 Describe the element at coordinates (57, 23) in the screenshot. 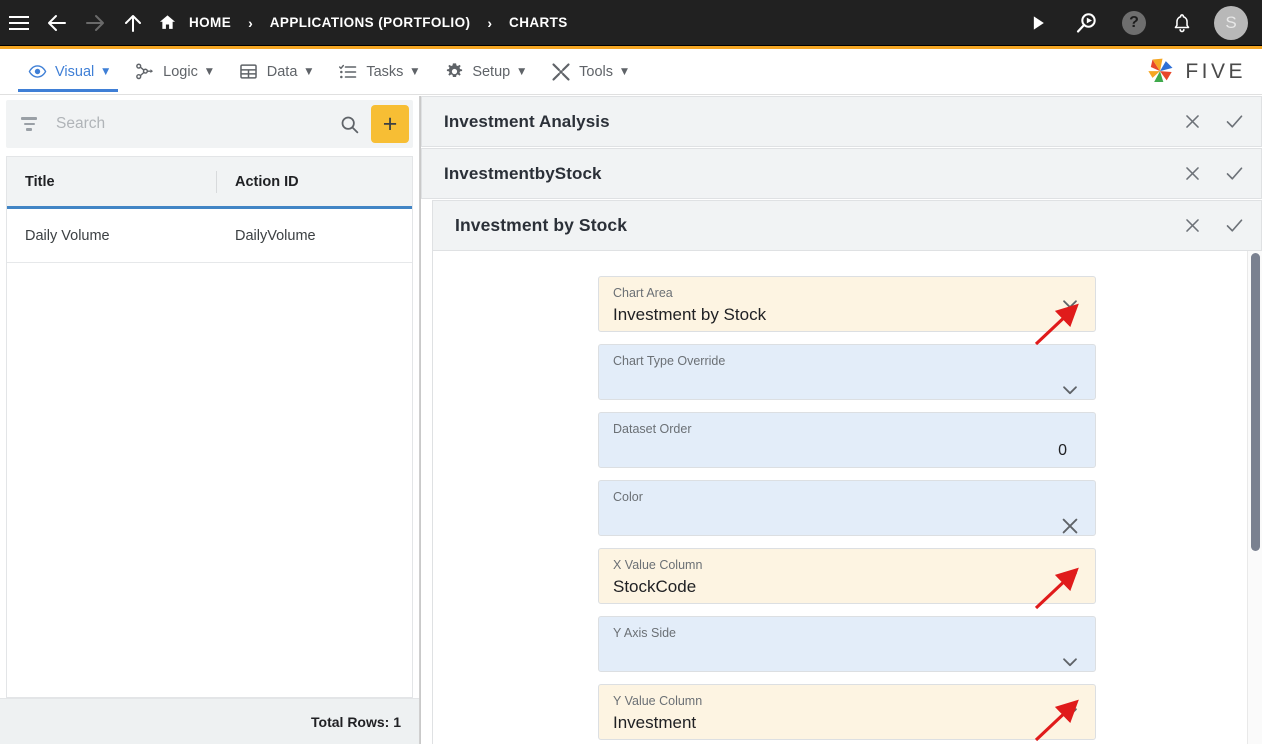

I see `back-button` at that location.